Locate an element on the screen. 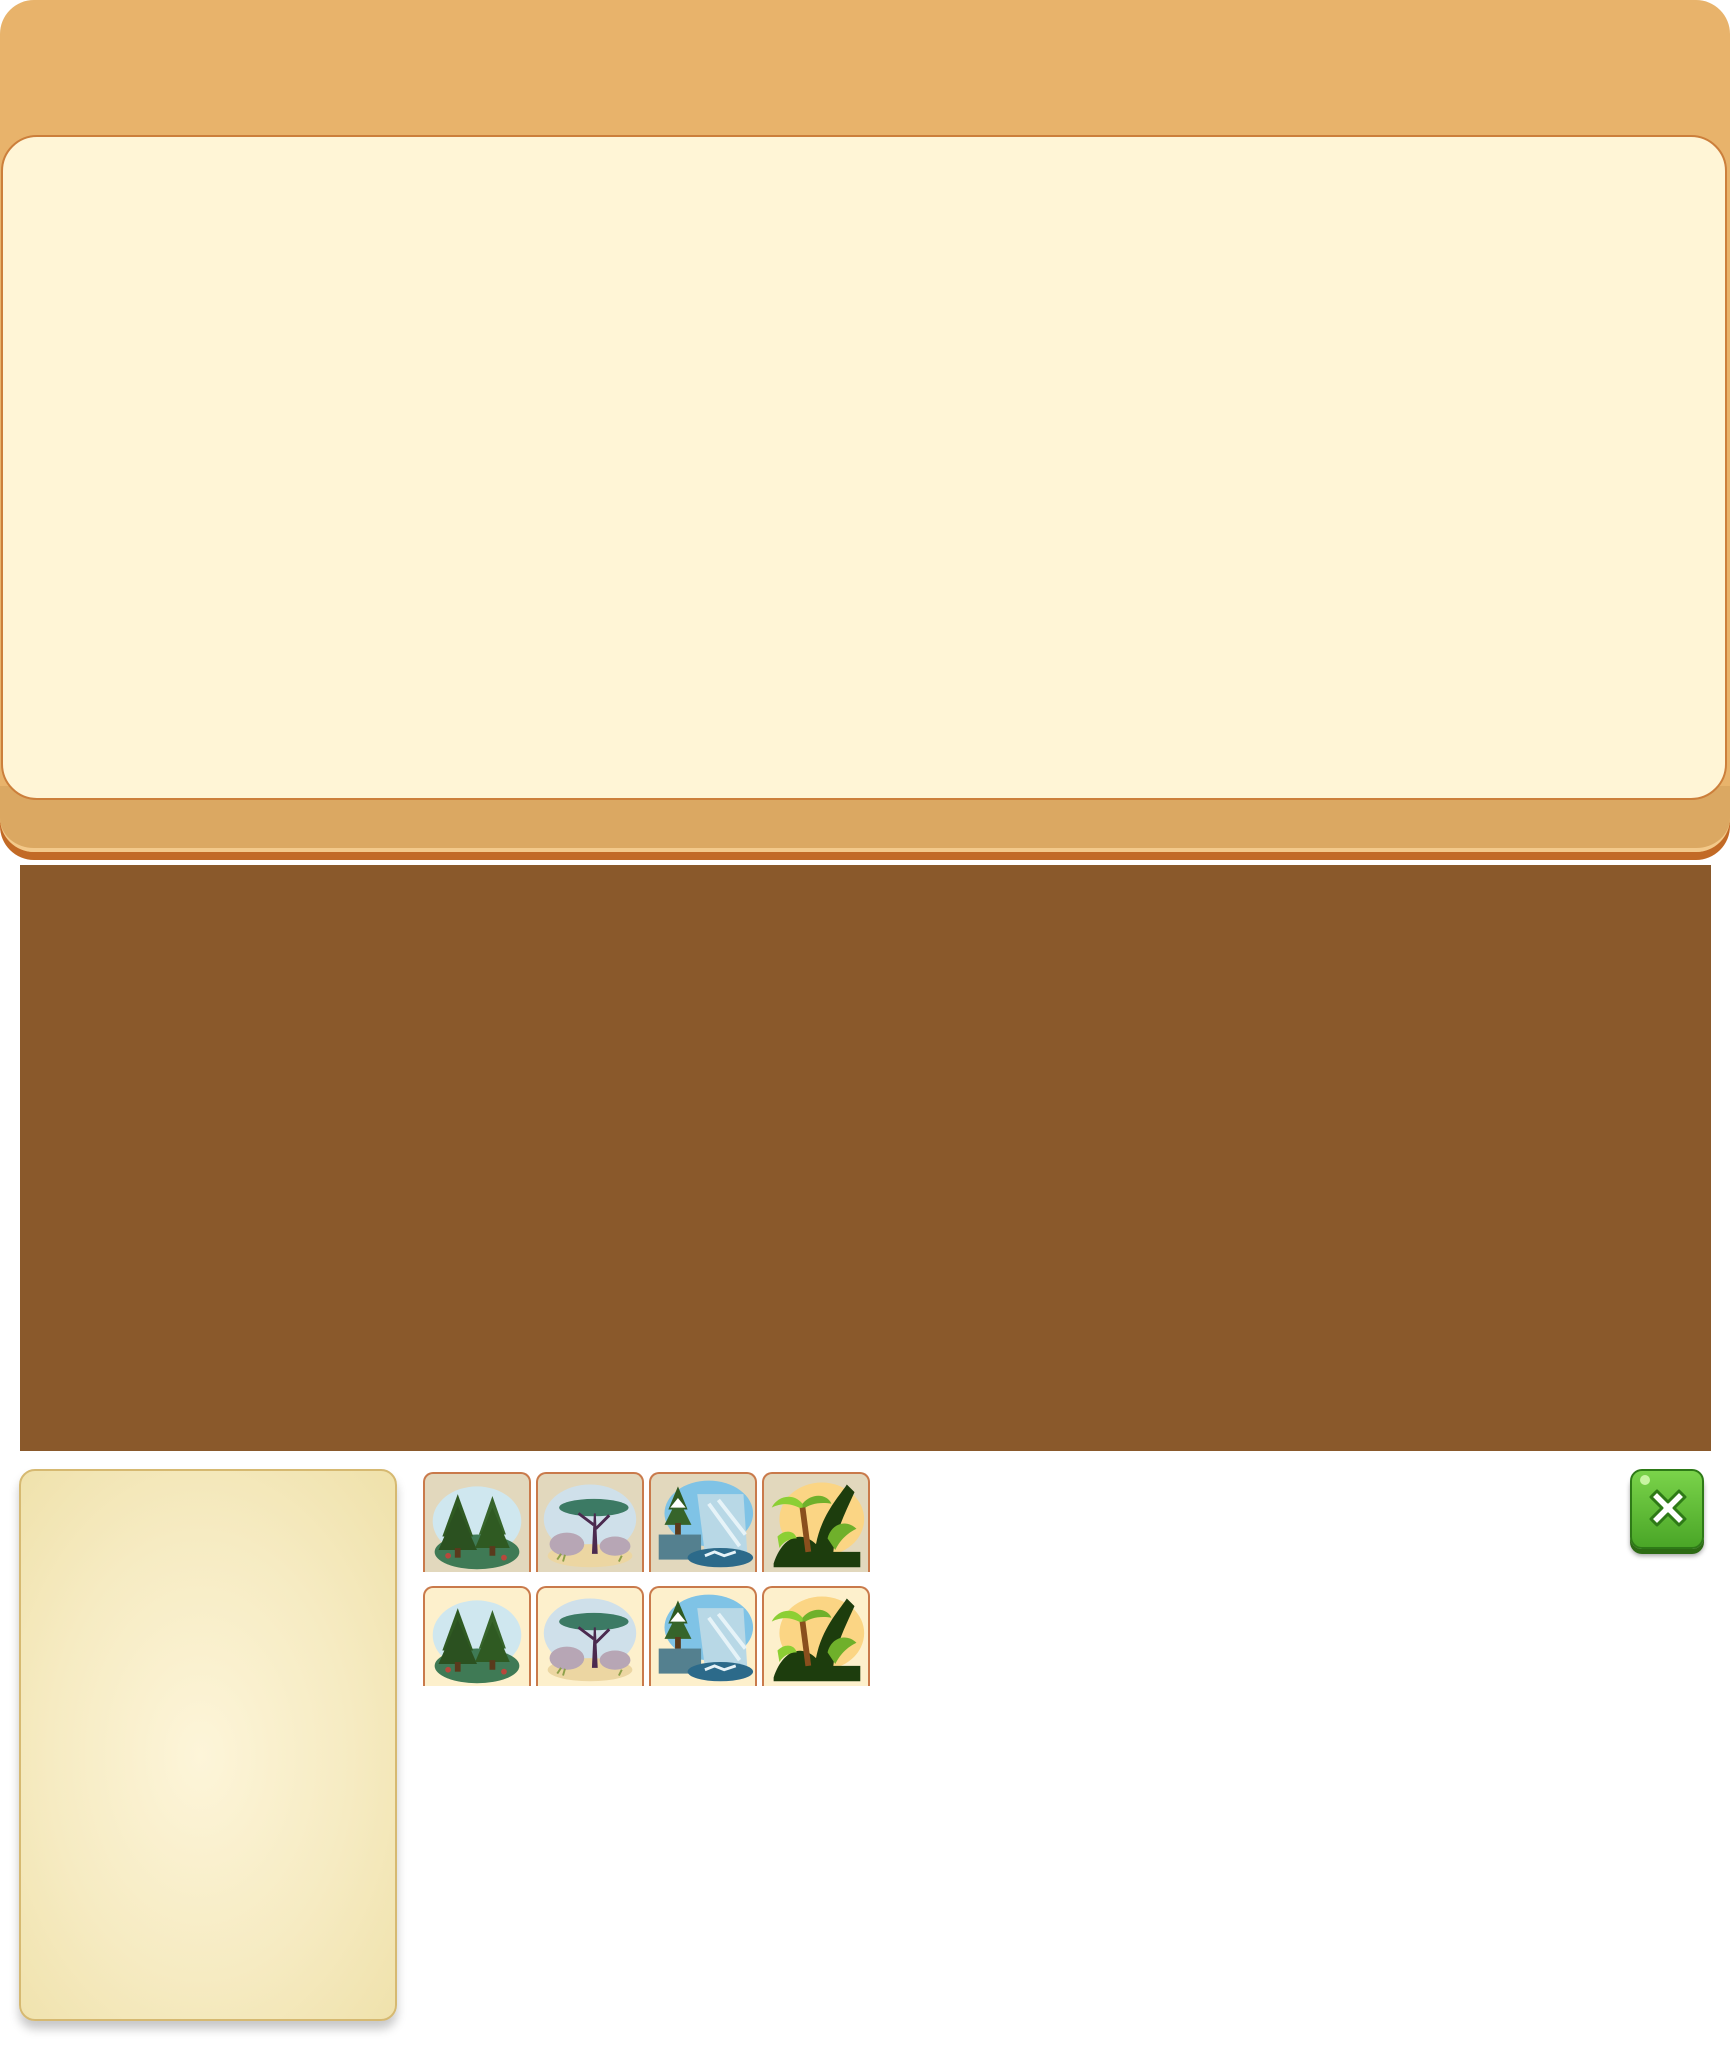 The height and width of the screenshot is (2062, 1730). parchment-card is located at coordinates (208, 1745).